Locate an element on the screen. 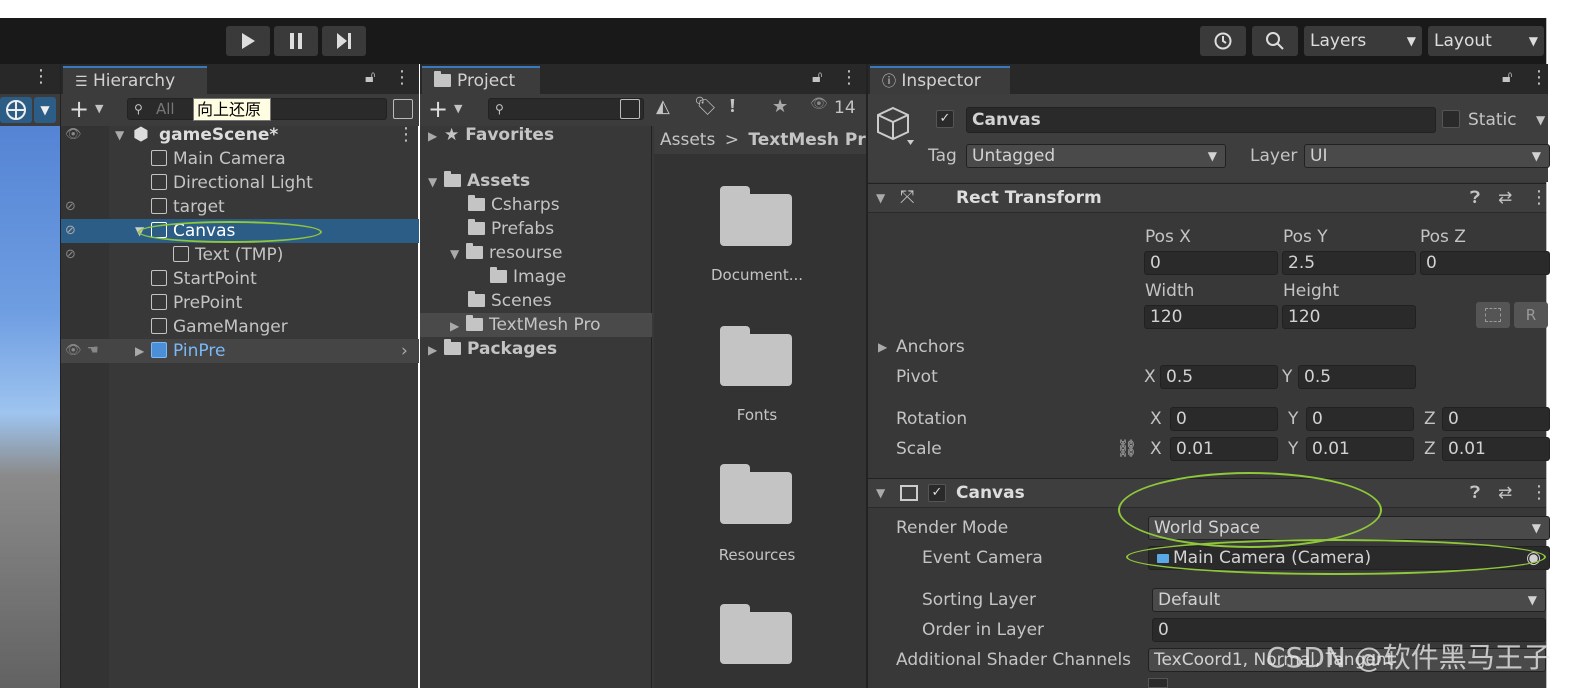 The height and width of the screenshot is (688, 1576). event-camera-field: Main Camera (Camera) ◉ is located at coordinates (1349, 558).